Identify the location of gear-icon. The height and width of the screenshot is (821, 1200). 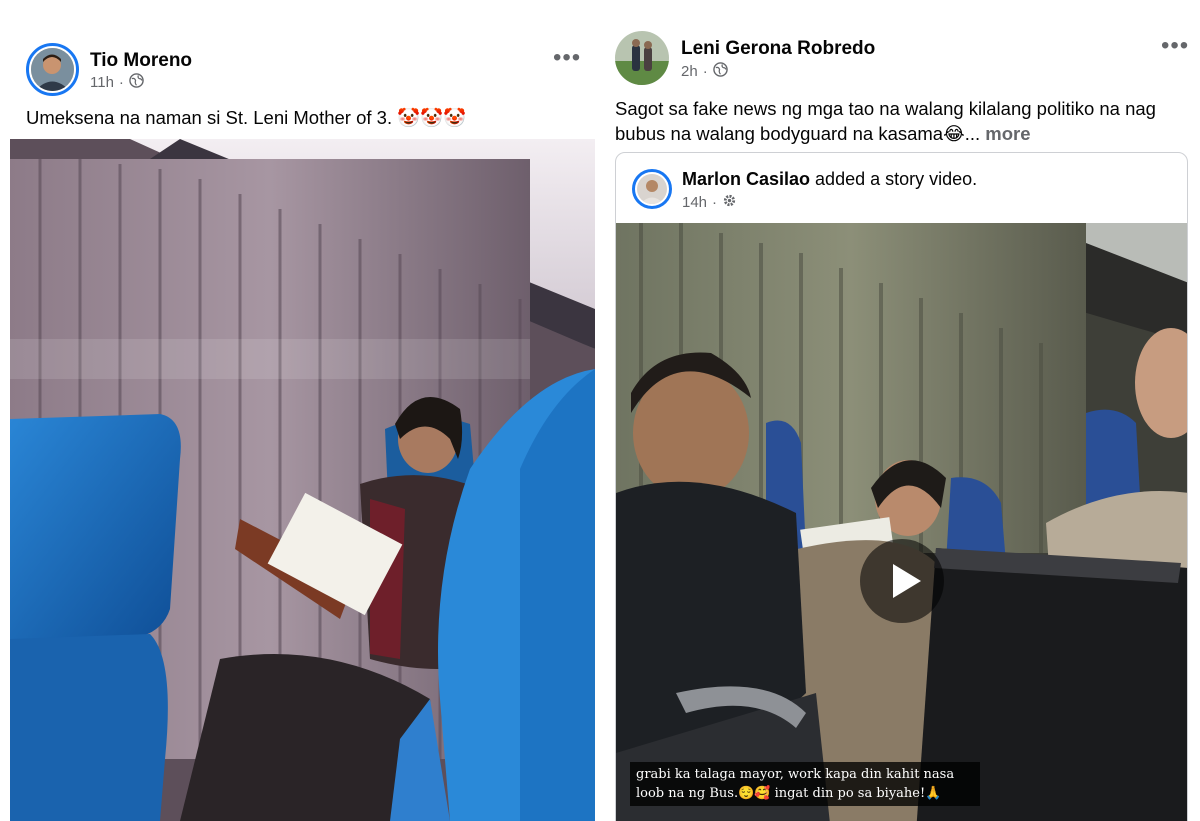
(729, 202).